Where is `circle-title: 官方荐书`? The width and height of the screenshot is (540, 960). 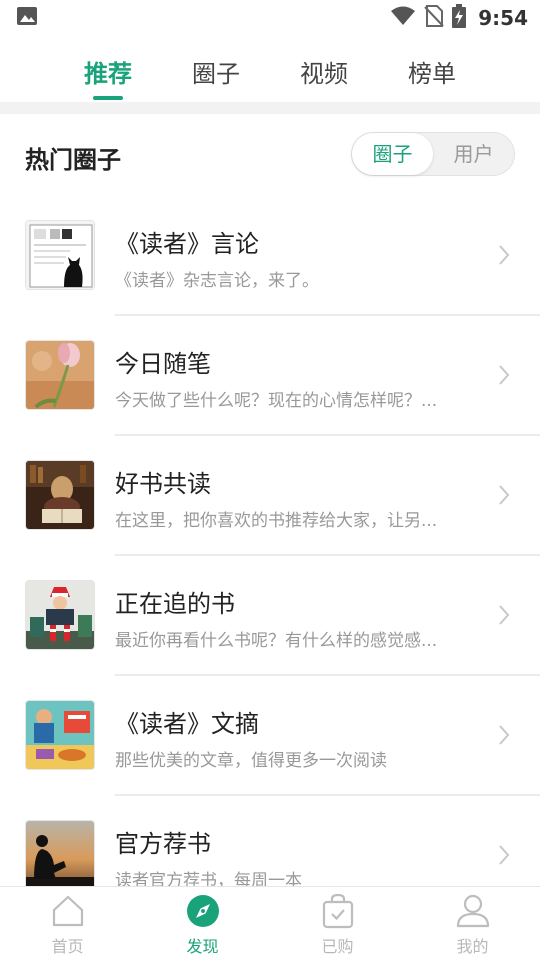
circle-title: 官方荐书 is located at coordinates (163, 844).